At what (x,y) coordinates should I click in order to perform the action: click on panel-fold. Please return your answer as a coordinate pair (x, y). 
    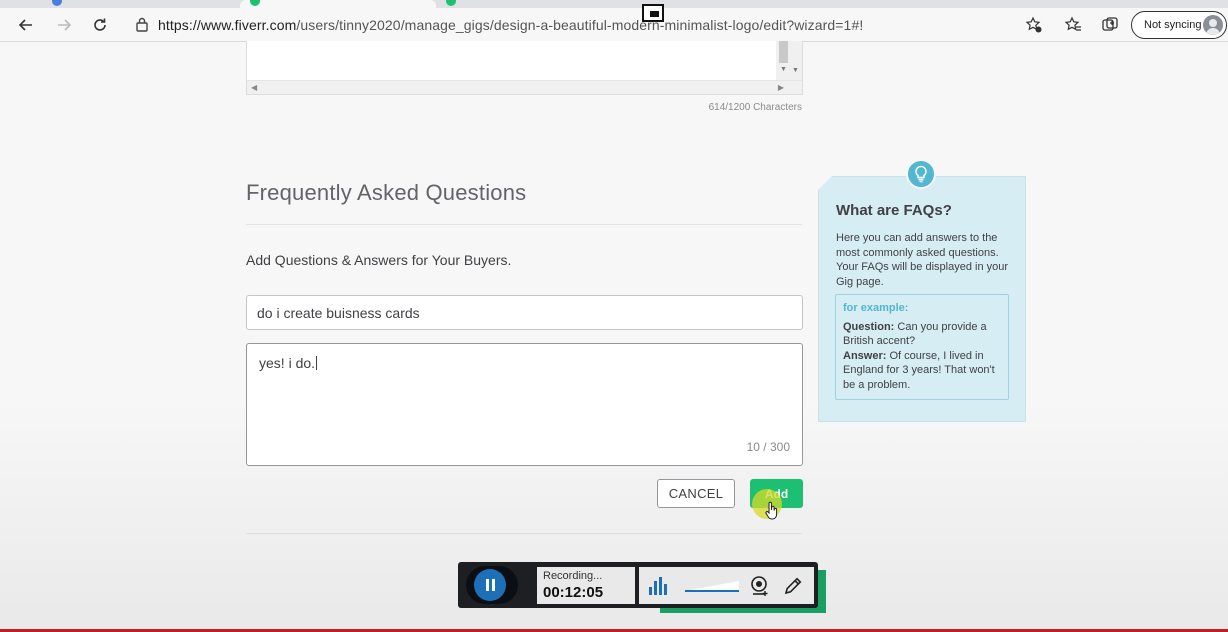
    Looking at the image, I should click on (825, 183).